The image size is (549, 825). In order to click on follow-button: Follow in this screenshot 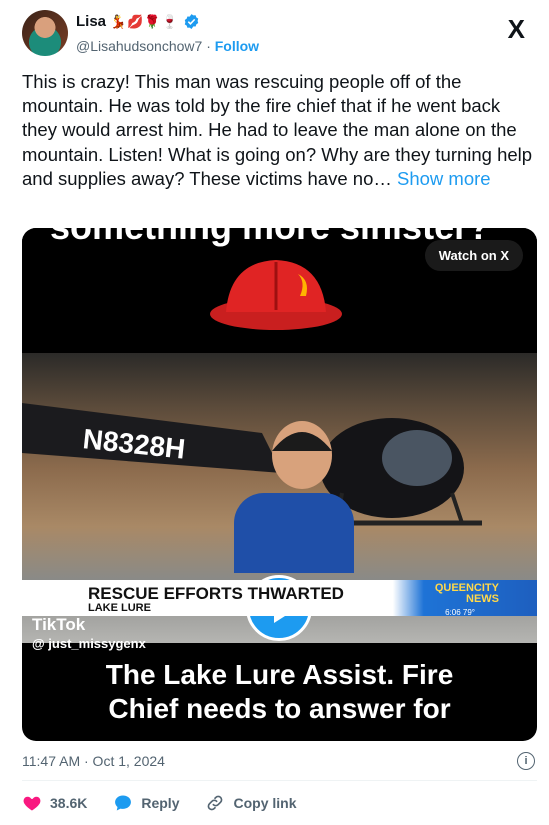, I will do `click(237, 46)`.